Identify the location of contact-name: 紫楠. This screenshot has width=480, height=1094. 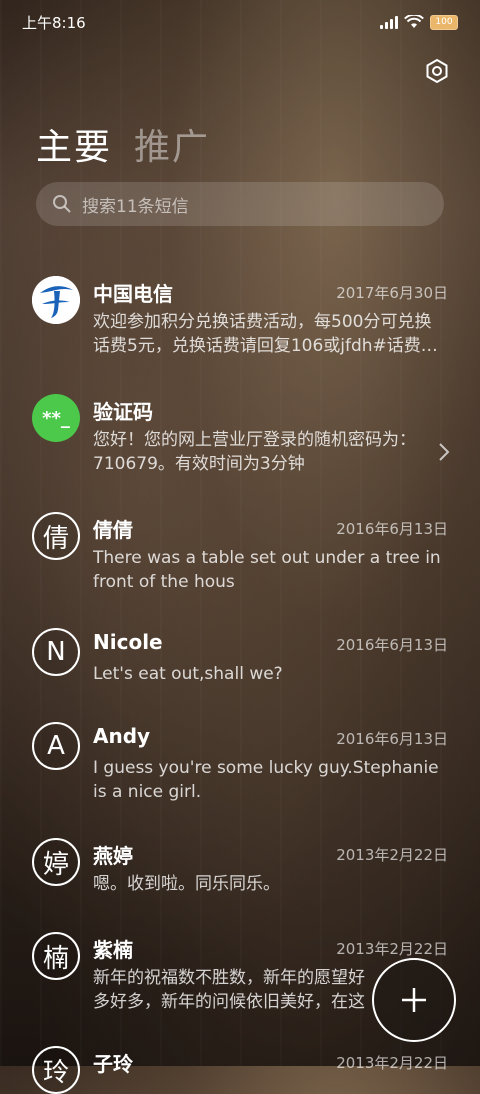
(113, 950).